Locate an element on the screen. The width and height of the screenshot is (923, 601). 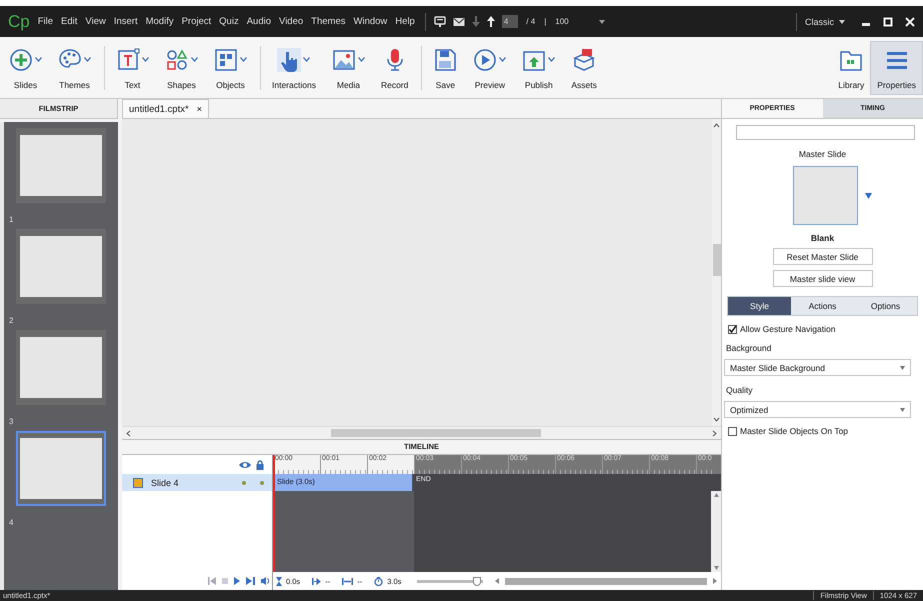
name-field is located at coordinates (825, 132).